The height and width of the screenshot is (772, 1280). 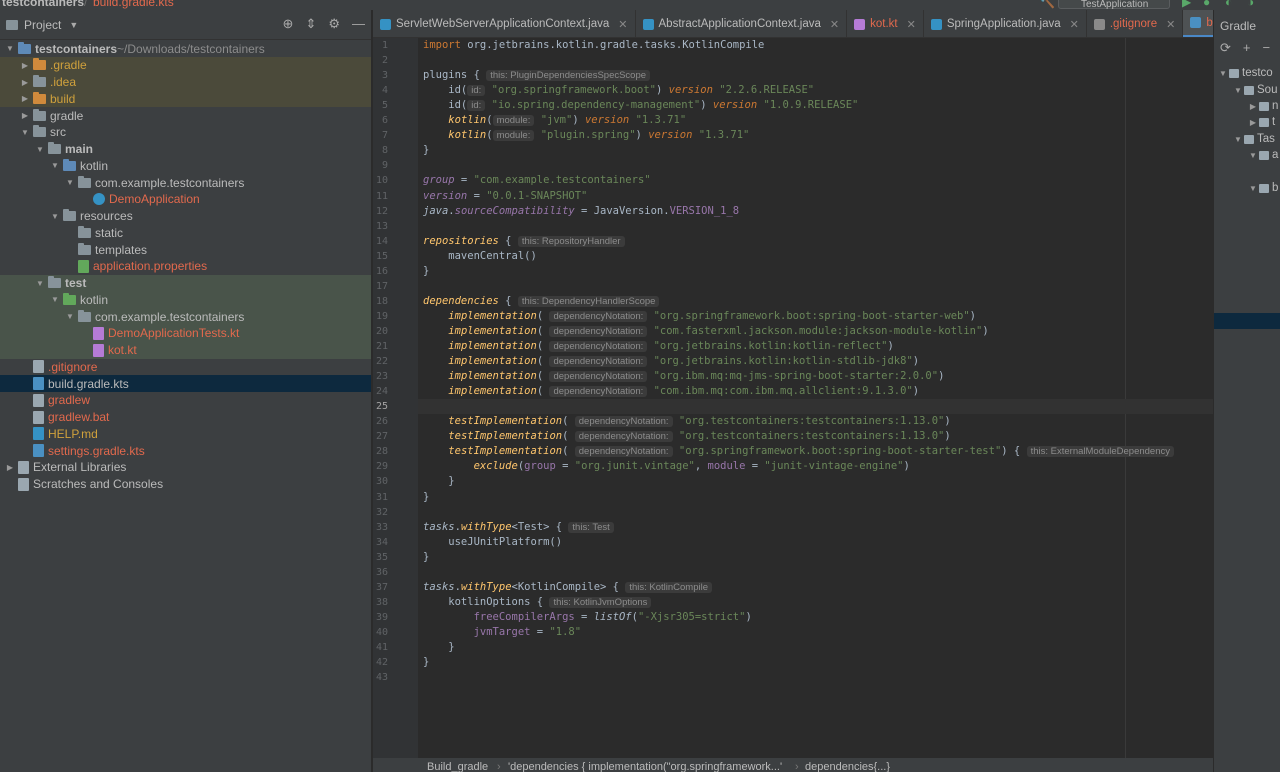 What do you see at coordinates (380, 271) in the screenshot?
I see `line-number: 16` at bounding box center [380, 271].